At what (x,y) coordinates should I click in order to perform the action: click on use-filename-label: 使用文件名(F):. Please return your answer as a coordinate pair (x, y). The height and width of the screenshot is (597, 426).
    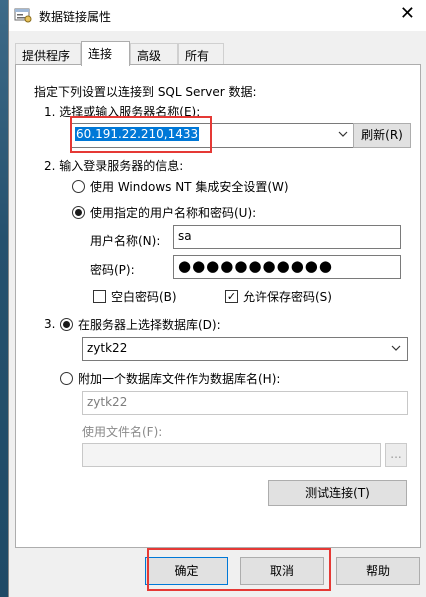
    Looking at the image, I should click on (122, 432).